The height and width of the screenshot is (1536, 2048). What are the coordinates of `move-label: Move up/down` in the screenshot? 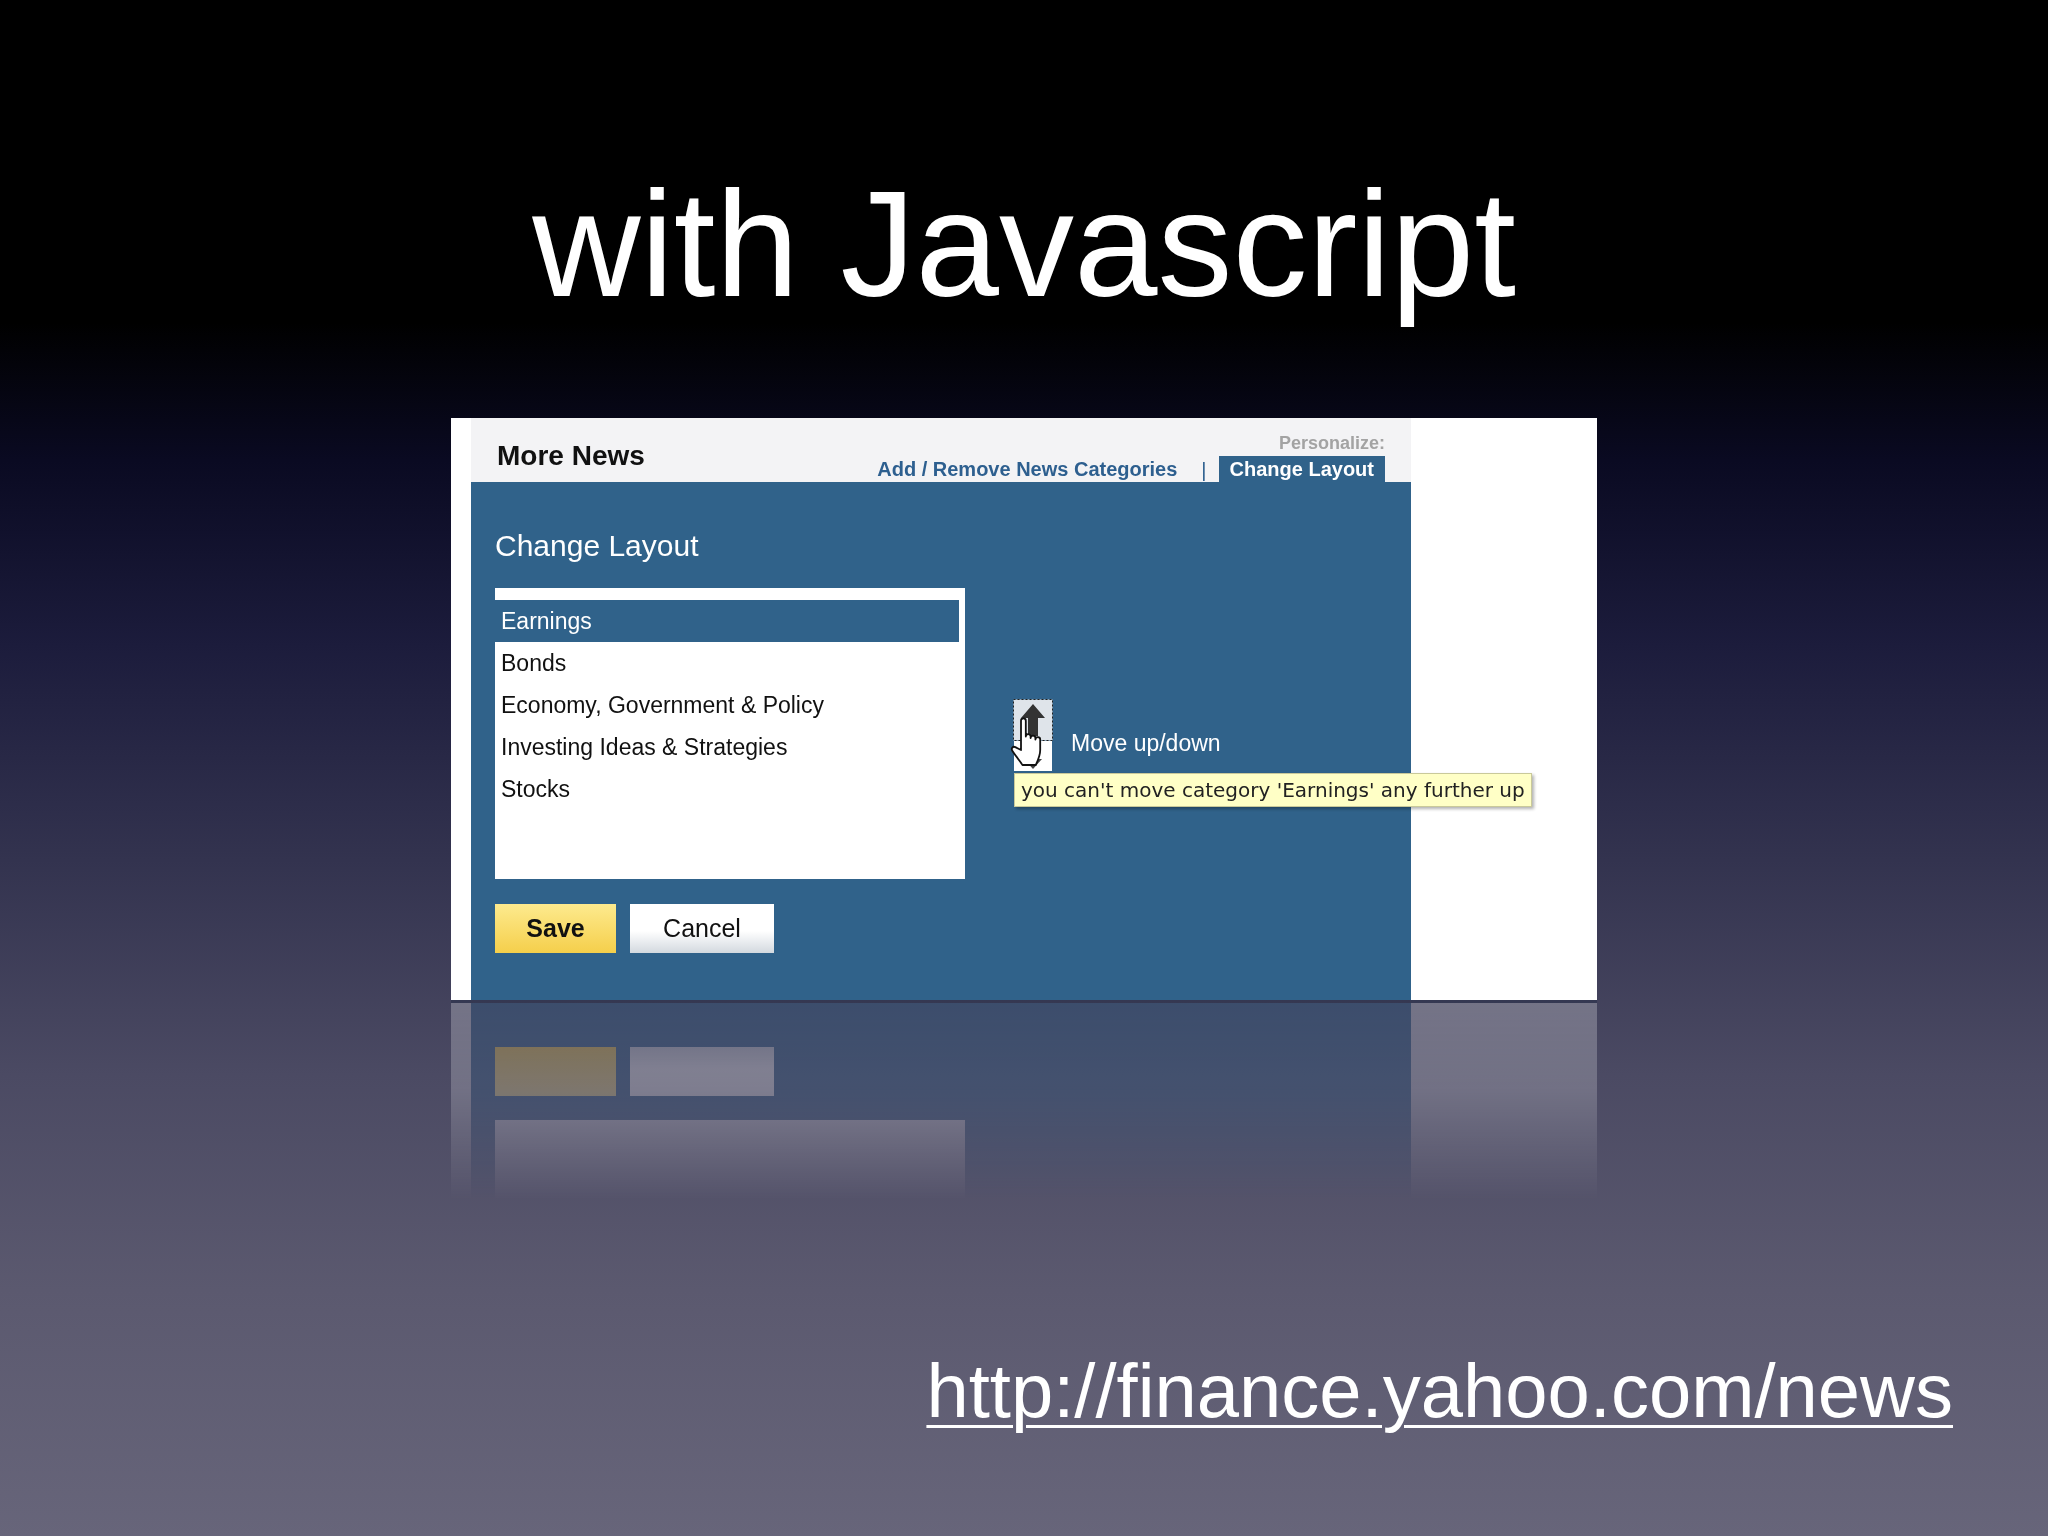 It's located at (1146, 743).